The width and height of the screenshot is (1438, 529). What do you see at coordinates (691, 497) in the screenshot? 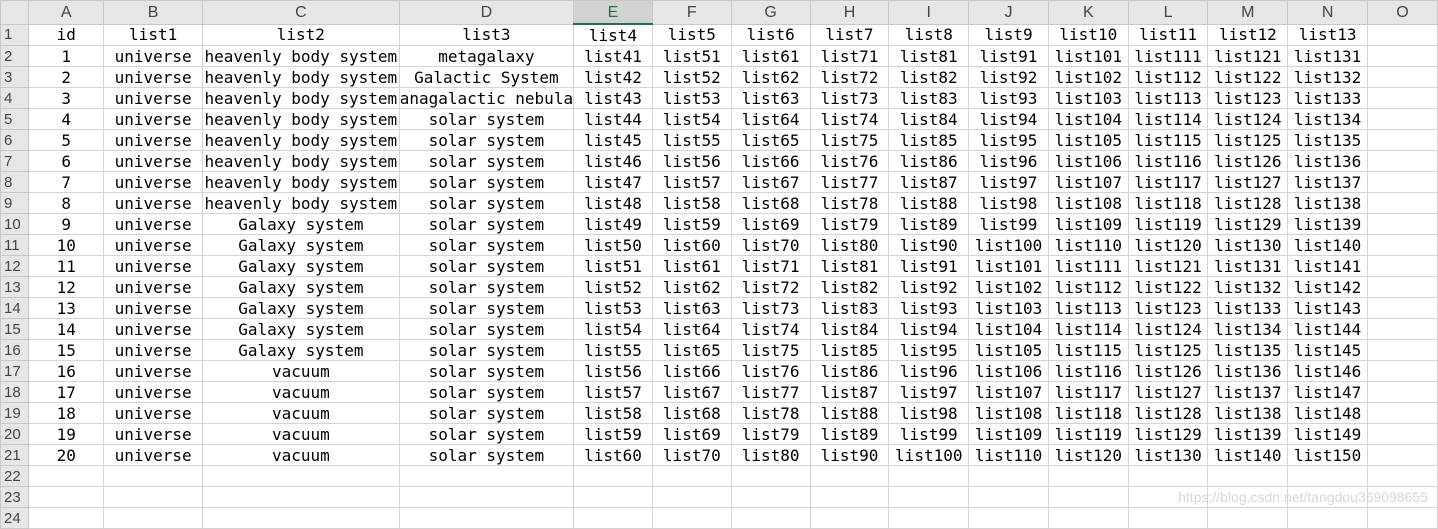
I see `cell-f23` at bounding box center [691, 497].